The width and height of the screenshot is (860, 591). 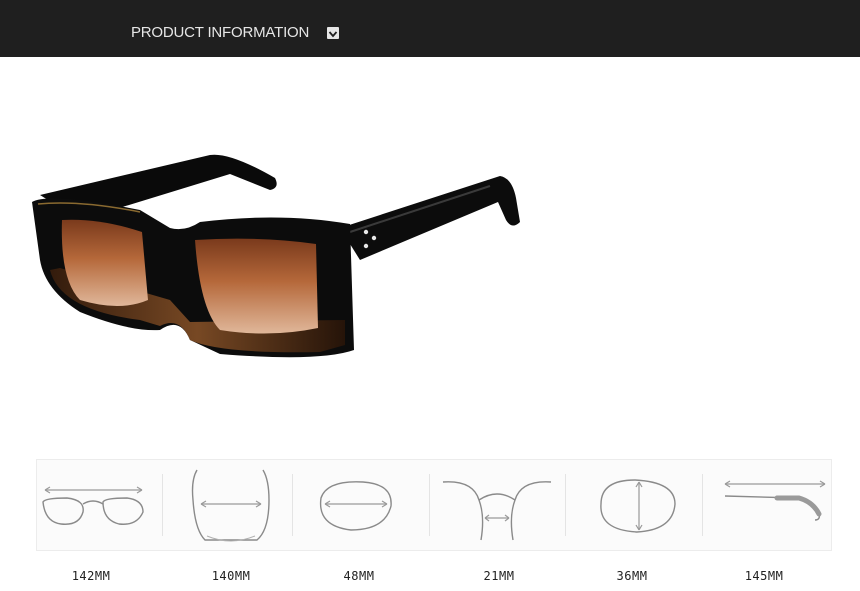 What do you see at coordinates (764, 576) in the screenshot?
I see `temple-length-value: 145MM` at bounding box center [764, 576].